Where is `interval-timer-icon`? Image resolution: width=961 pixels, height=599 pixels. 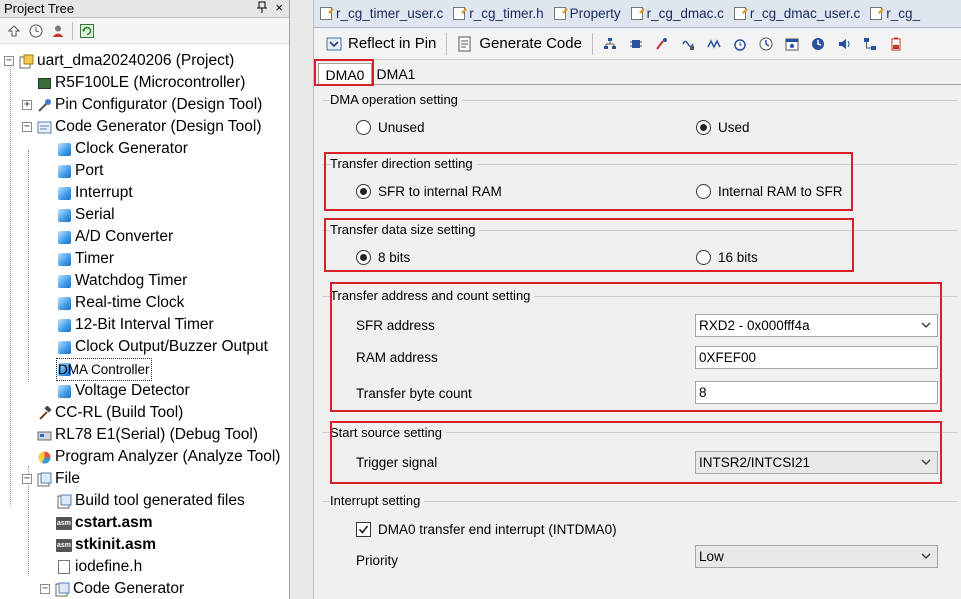
interval-timer-icon is located at coordinates (818, 44).